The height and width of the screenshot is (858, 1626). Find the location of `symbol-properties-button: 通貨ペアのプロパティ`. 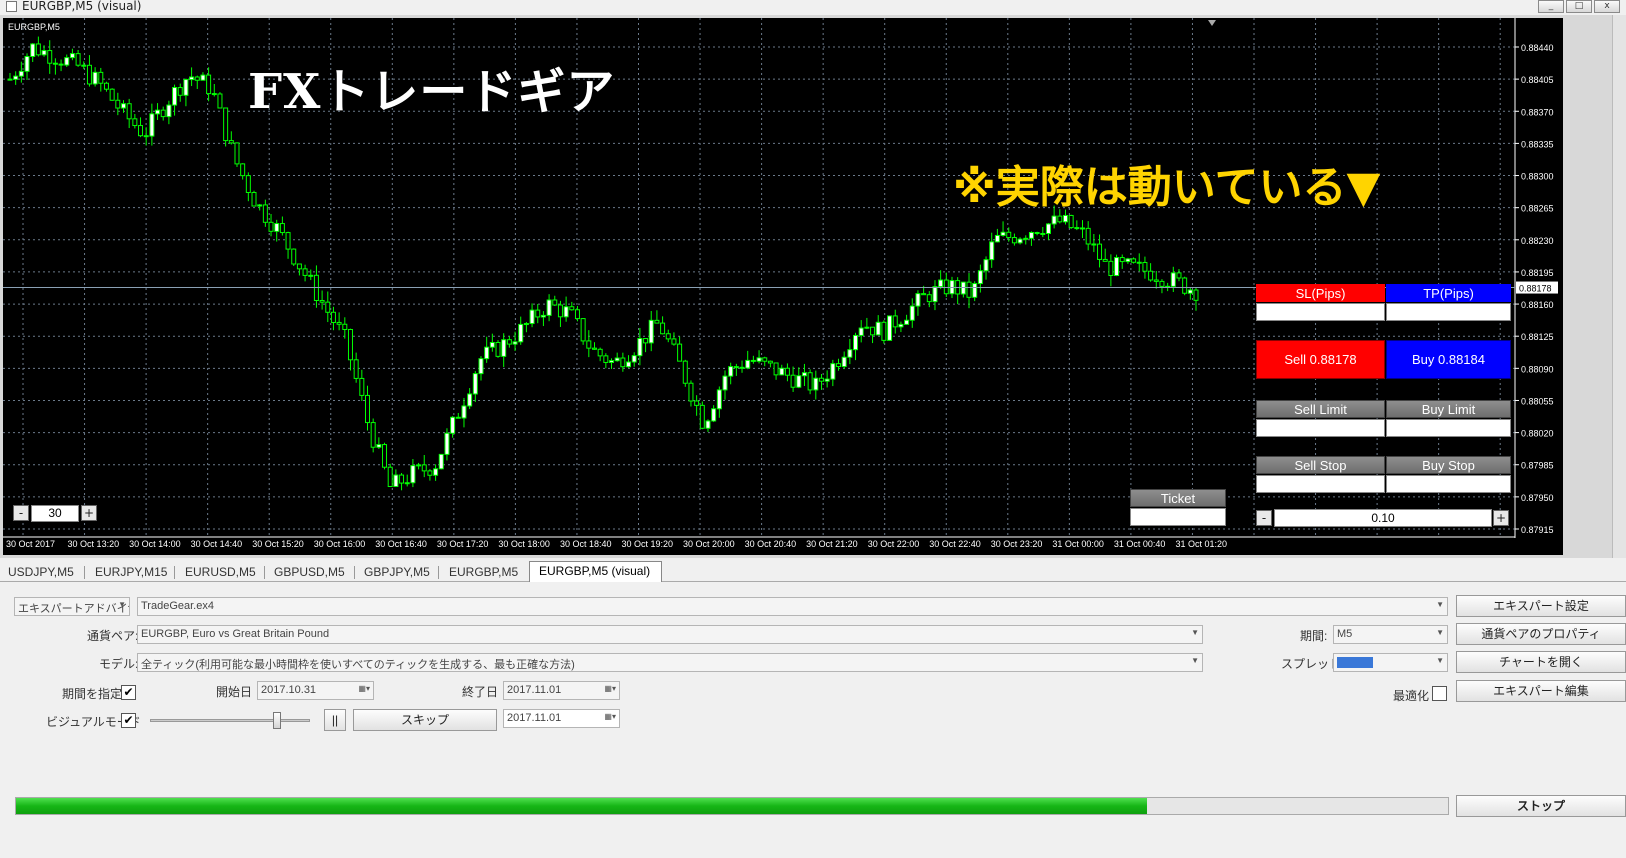

symbol-properties-button: 通貨ペアのプロパティ is located at coordinates (1541, 634).